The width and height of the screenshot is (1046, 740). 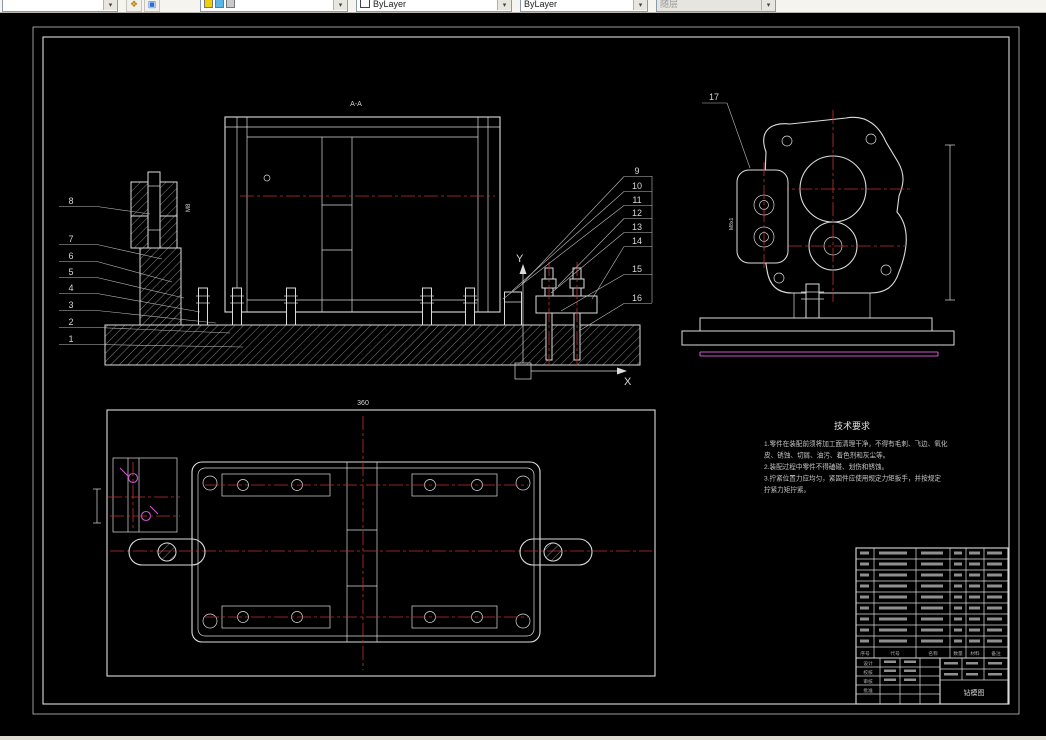 What do you see at coordinates (637, 227) in the screenshot?
I see `callout-label: 13` at bounding box center [637, 227].